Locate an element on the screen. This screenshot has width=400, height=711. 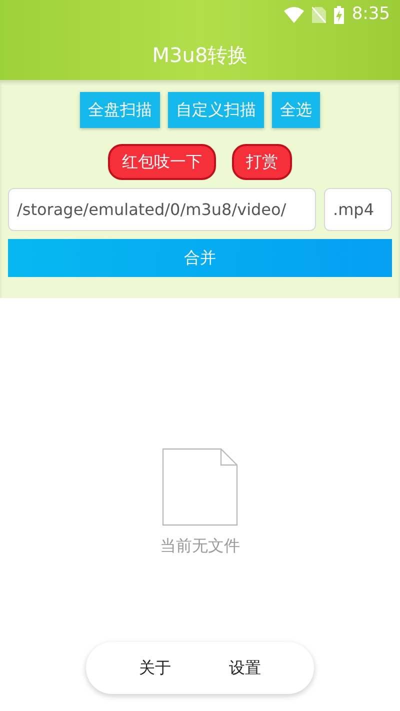
reward-button: 打赏 is located at coordinates (262, 162).